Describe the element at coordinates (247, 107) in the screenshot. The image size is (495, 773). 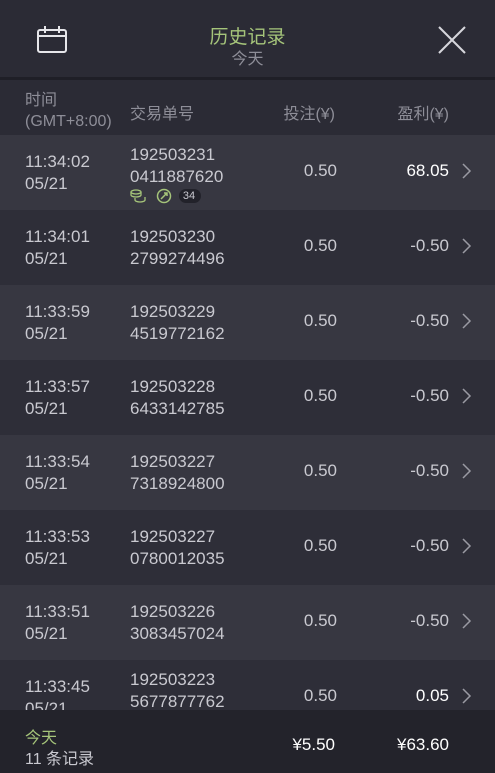
I see `column-header: 时间 (GMT+8:00) 交易单号 投注(¥) 盈利(¥)` at that location.